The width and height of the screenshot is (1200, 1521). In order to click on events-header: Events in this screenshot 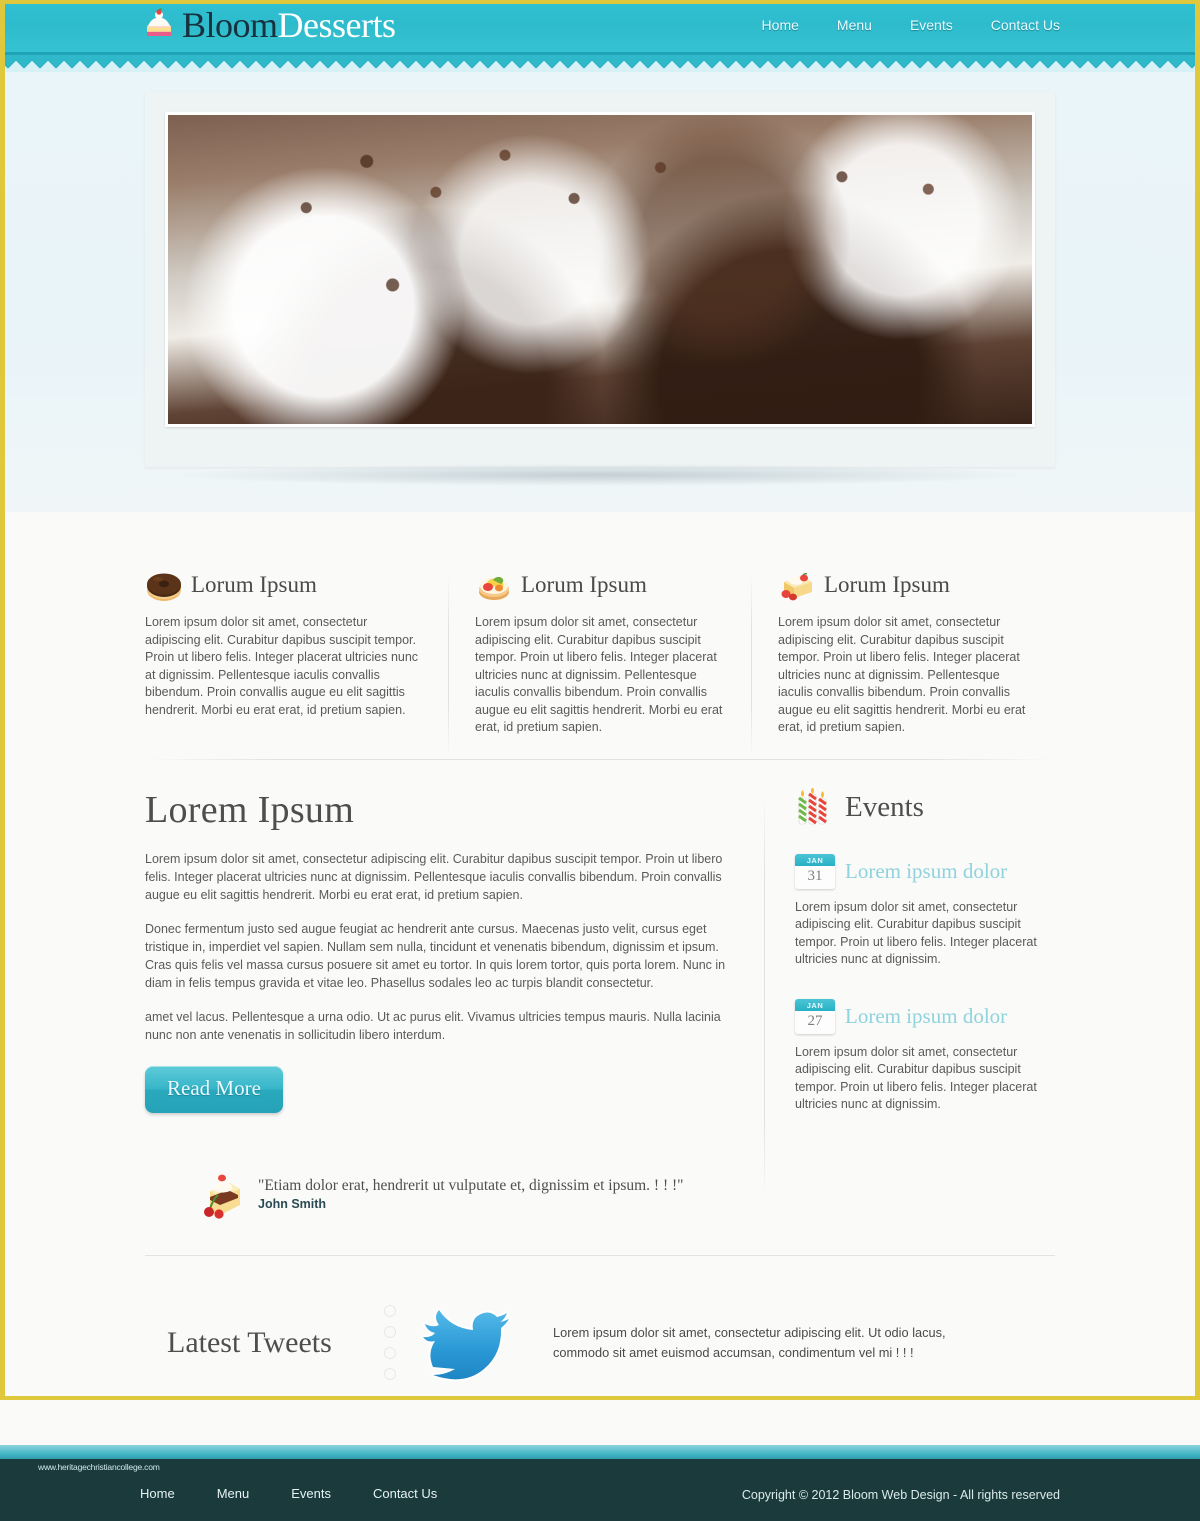, I will do `click(925, 807)`.